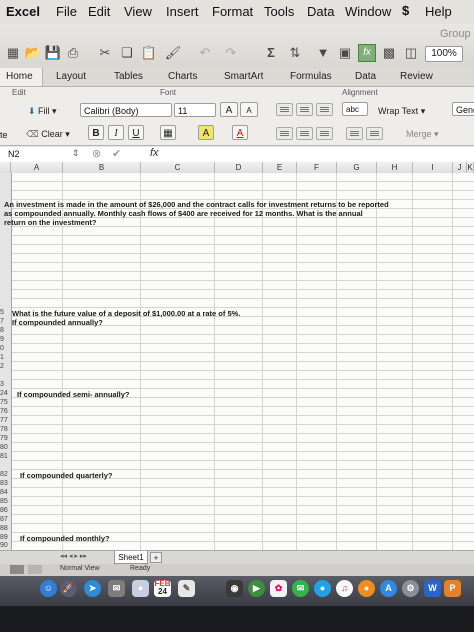  I want to click on photo-booth-icon: ◉, so click(234, 588).